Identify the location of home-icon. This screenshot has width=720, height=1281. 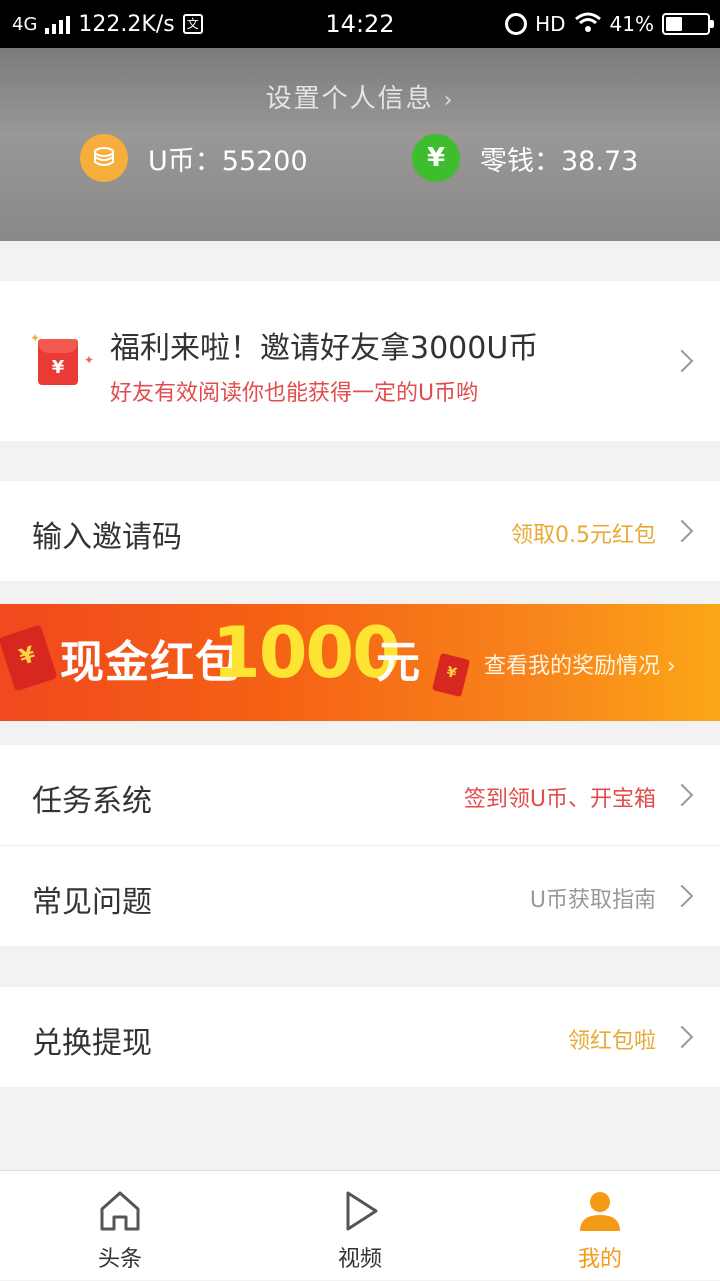
(120, 1211).